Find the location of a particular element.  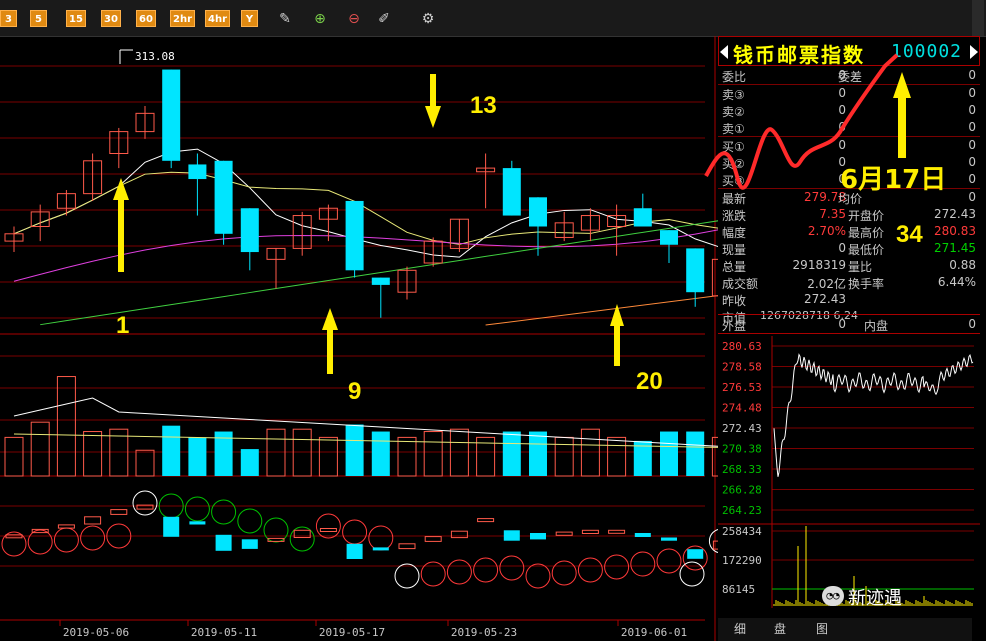

date-label: 2019-06-01 is located at coordinates (654, 632).